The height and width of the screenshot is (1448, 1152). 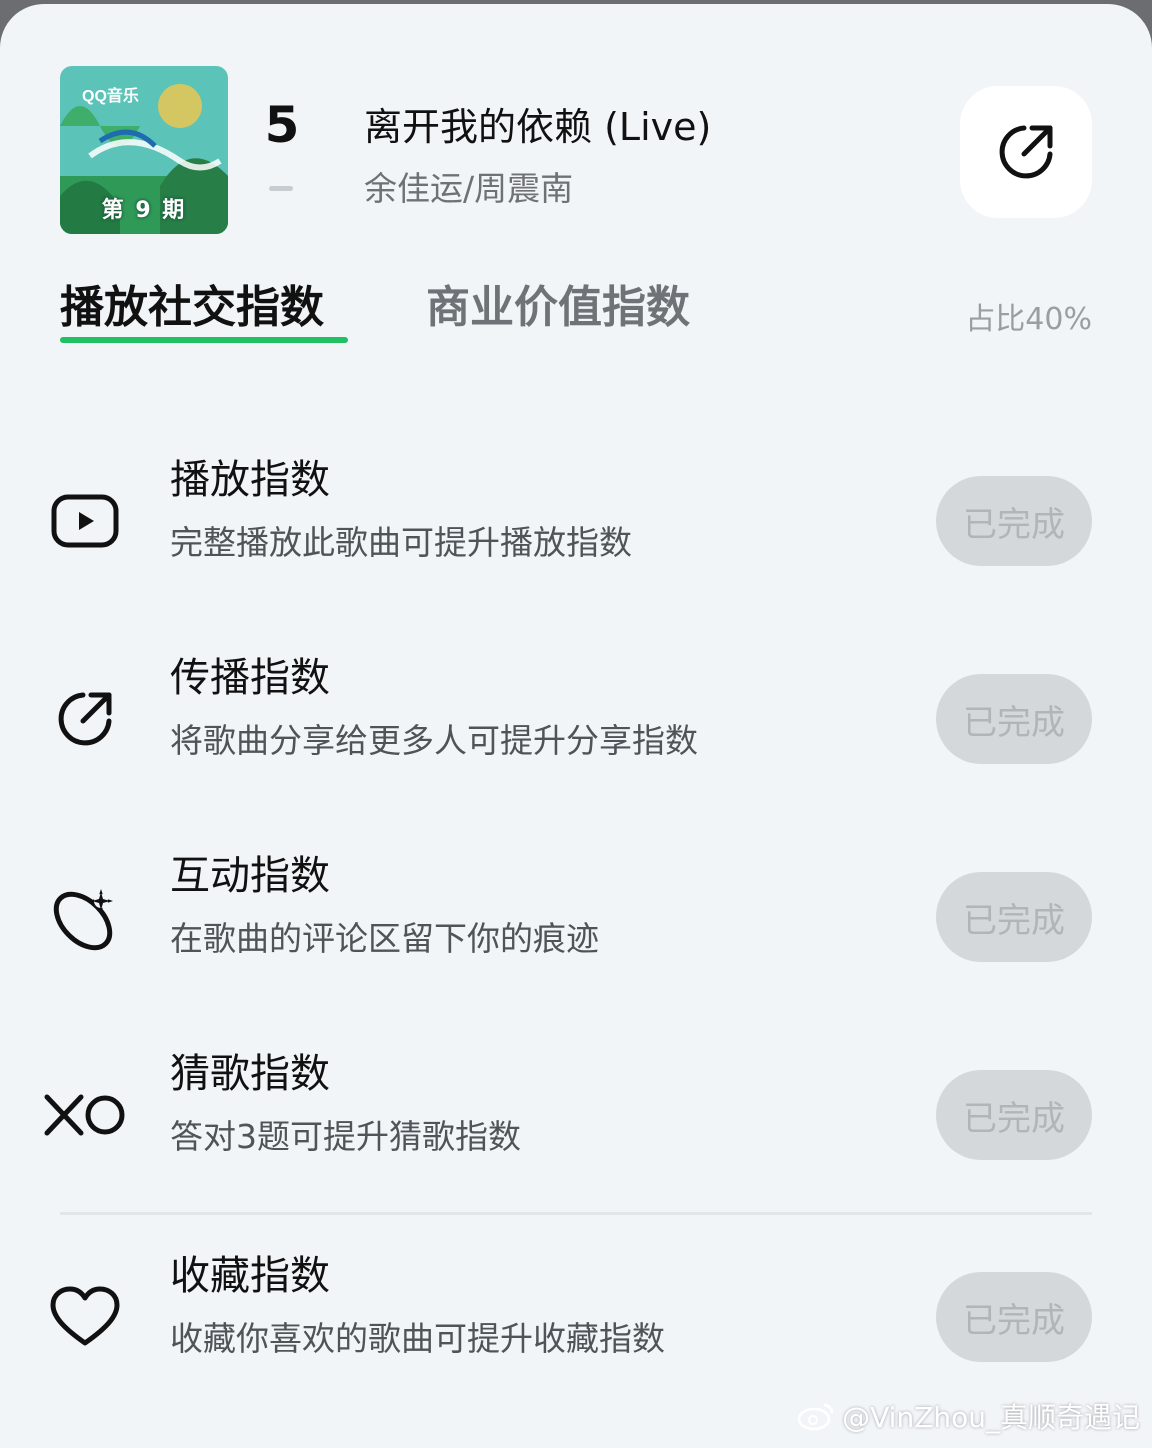 I want to click on task-row-interaction: 互动指数 在歌曲的评论区留下你的痕迹 已完成, so click(x=576, y=917).